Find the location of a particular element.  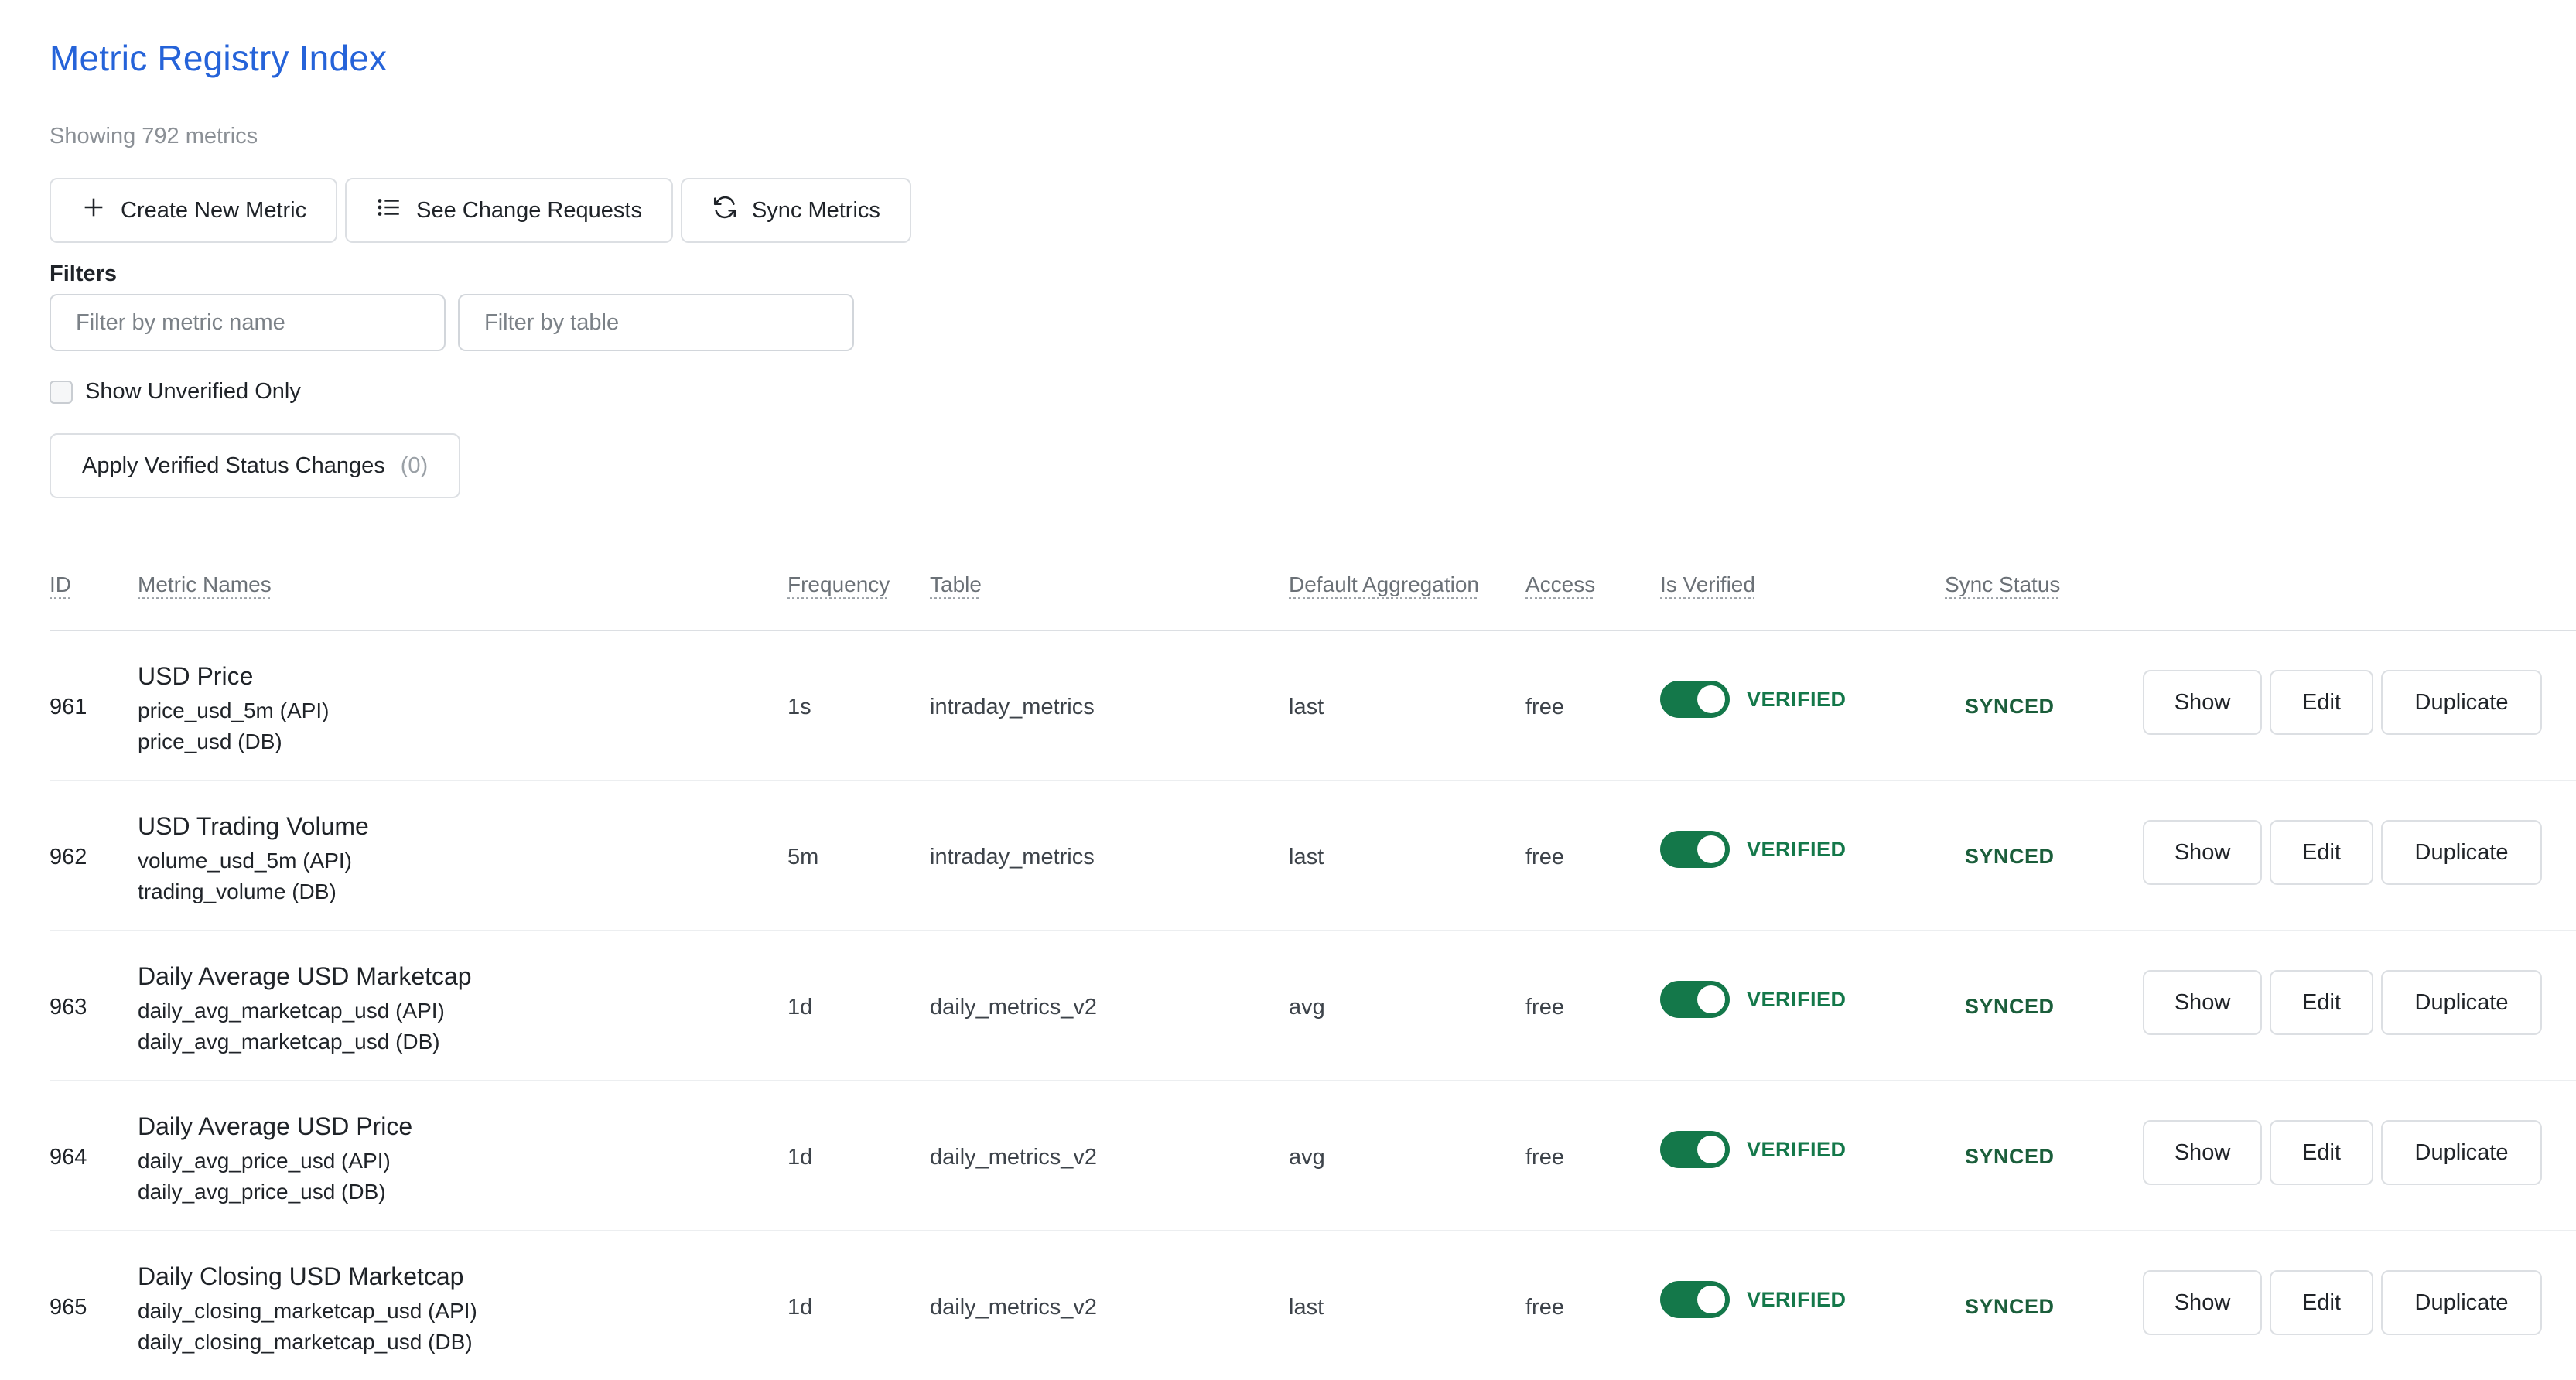

metric-db-name: daily_avg_marketcap_usd (DB) is located at coordinates (289, 1042).